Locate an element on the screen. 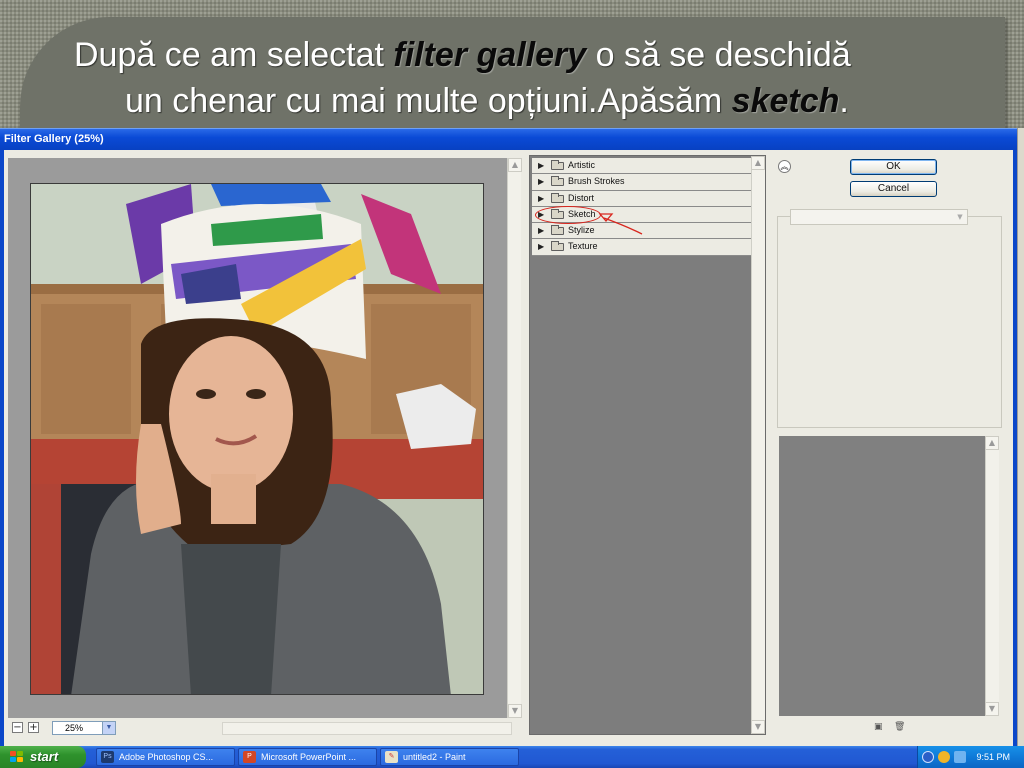  zoom-in-button: + is located at coordinates (33, 727).